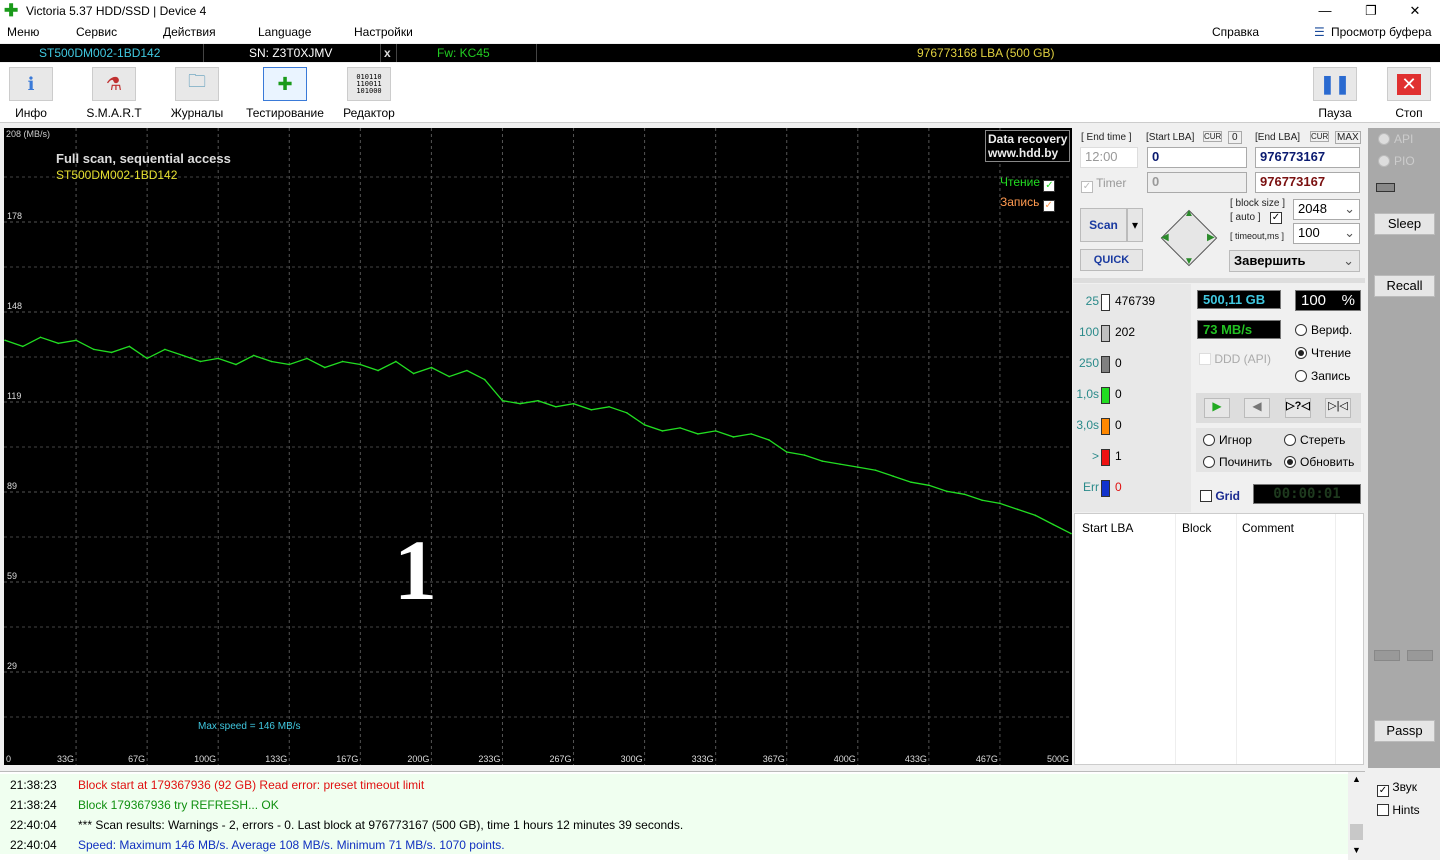 This screenshot has height=860, width=1440. I want to click on legend-read: Чтение ✓, so click(1028, 183).